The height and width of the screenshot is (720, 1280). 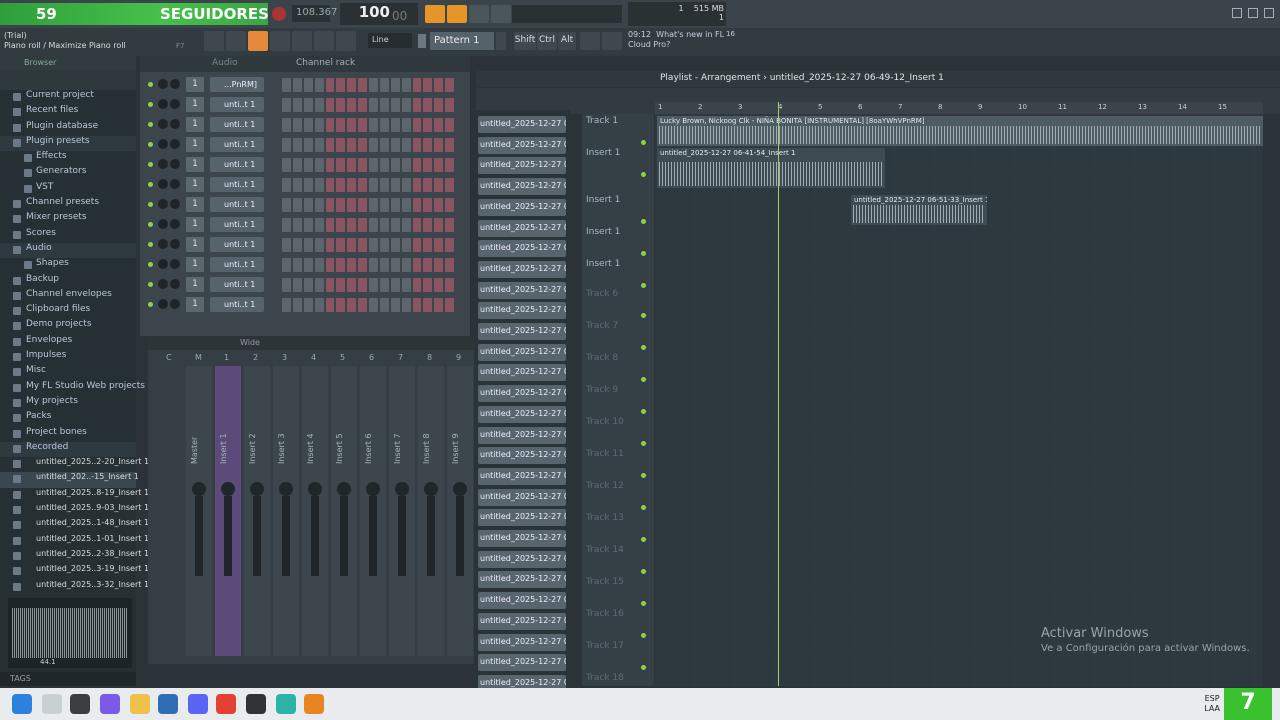 What do you see at coordinates (373, 511) in the screenshot?
I see `mixer-strip: Insert 6` at bounding box center [373, 511].